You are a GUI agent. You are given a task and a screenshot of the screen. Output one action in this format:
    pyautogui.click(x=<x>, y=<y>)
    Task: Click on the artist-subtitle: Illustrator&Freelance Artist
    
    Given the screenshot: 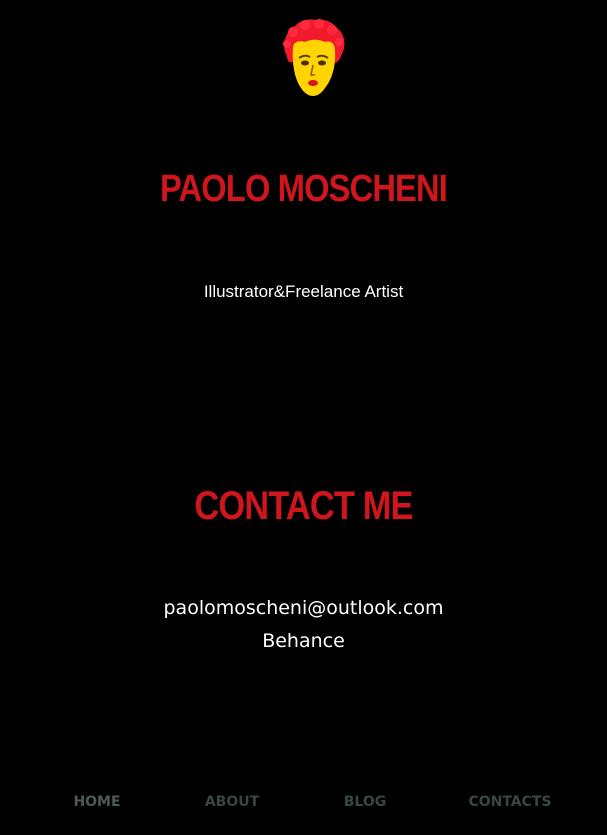 What is the action you would take?
    pyautogui.click(x=303, y=291)
    